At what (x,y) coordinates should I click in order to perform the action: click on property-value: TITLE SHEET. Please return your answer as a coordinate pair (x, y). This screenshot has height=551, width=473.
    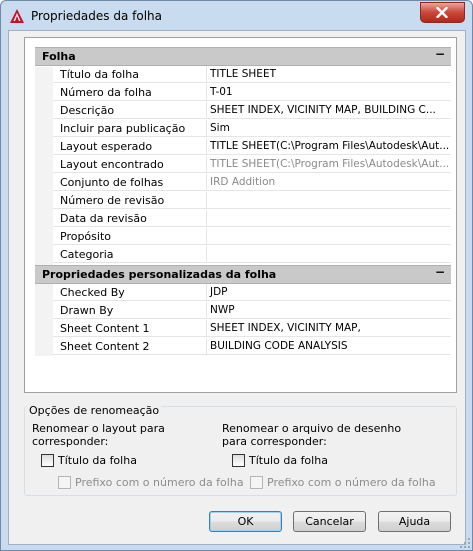
    Looking at the image, I should click on (329, 74).